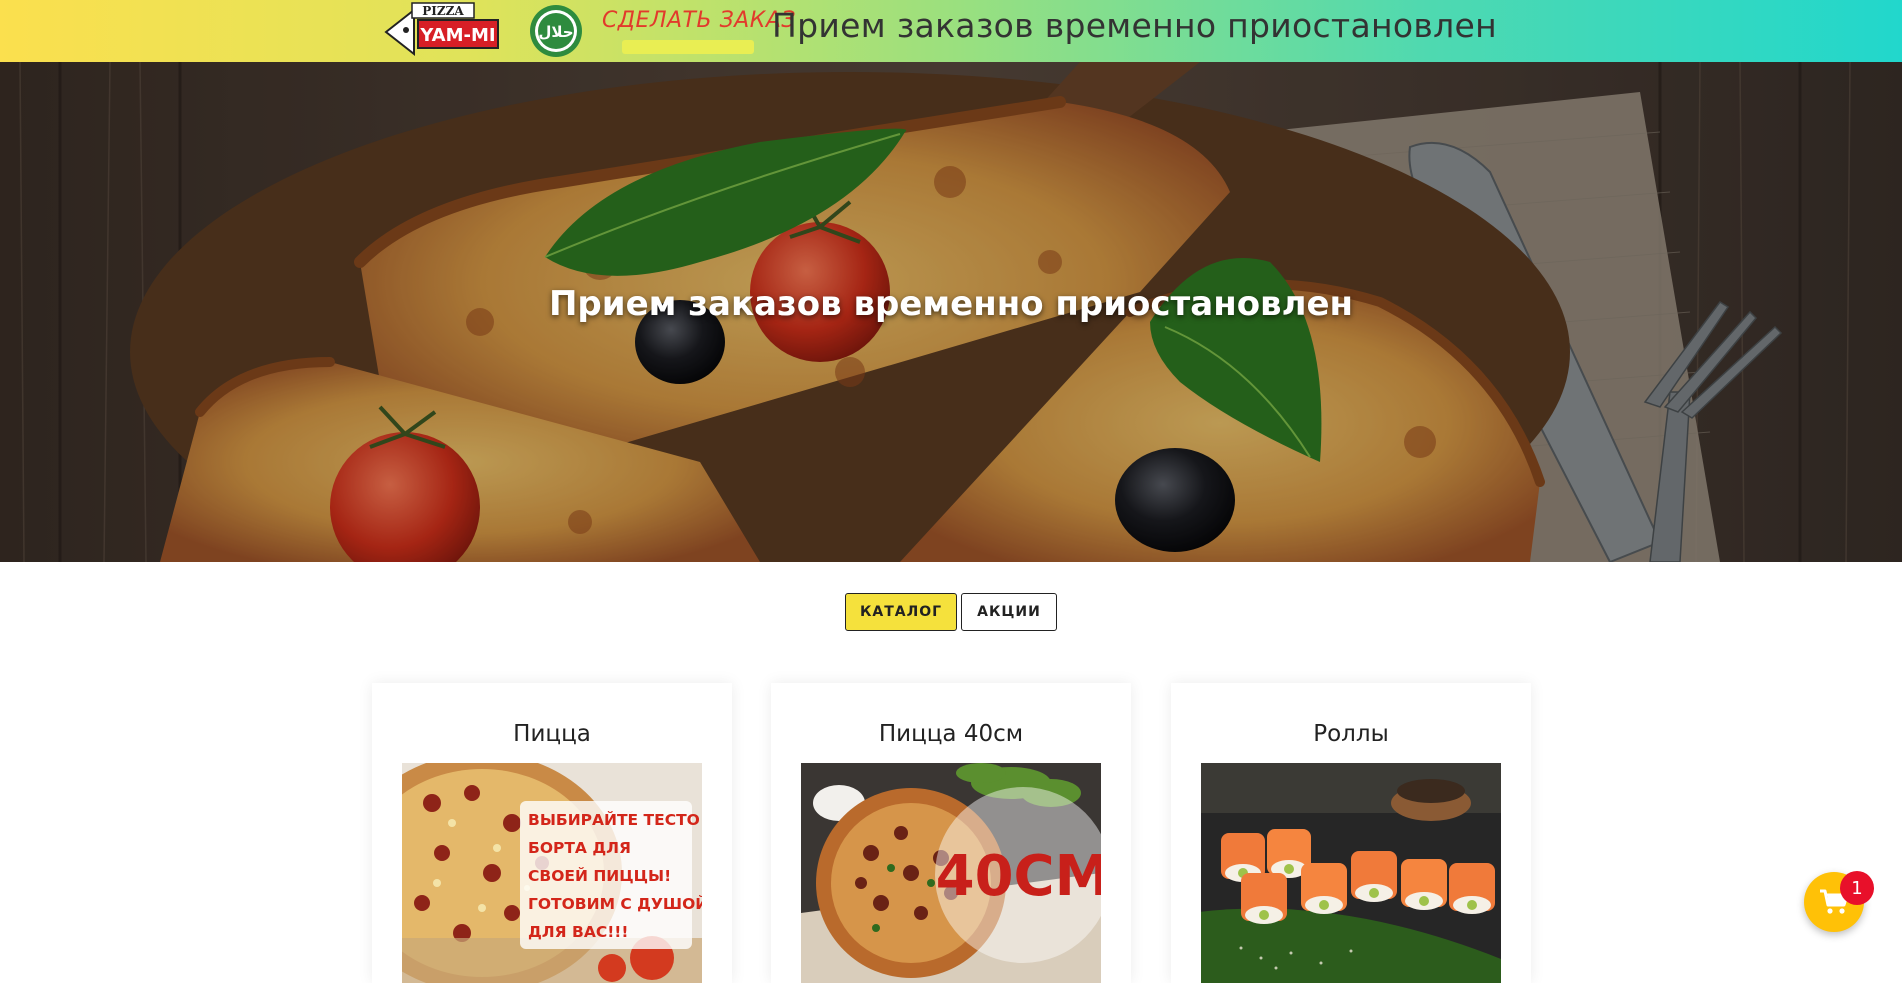 Image resolution: width=1902 pixels, height=983 pixels. I want to click on promo-size-text: 40СМ, so click(1018, 876).